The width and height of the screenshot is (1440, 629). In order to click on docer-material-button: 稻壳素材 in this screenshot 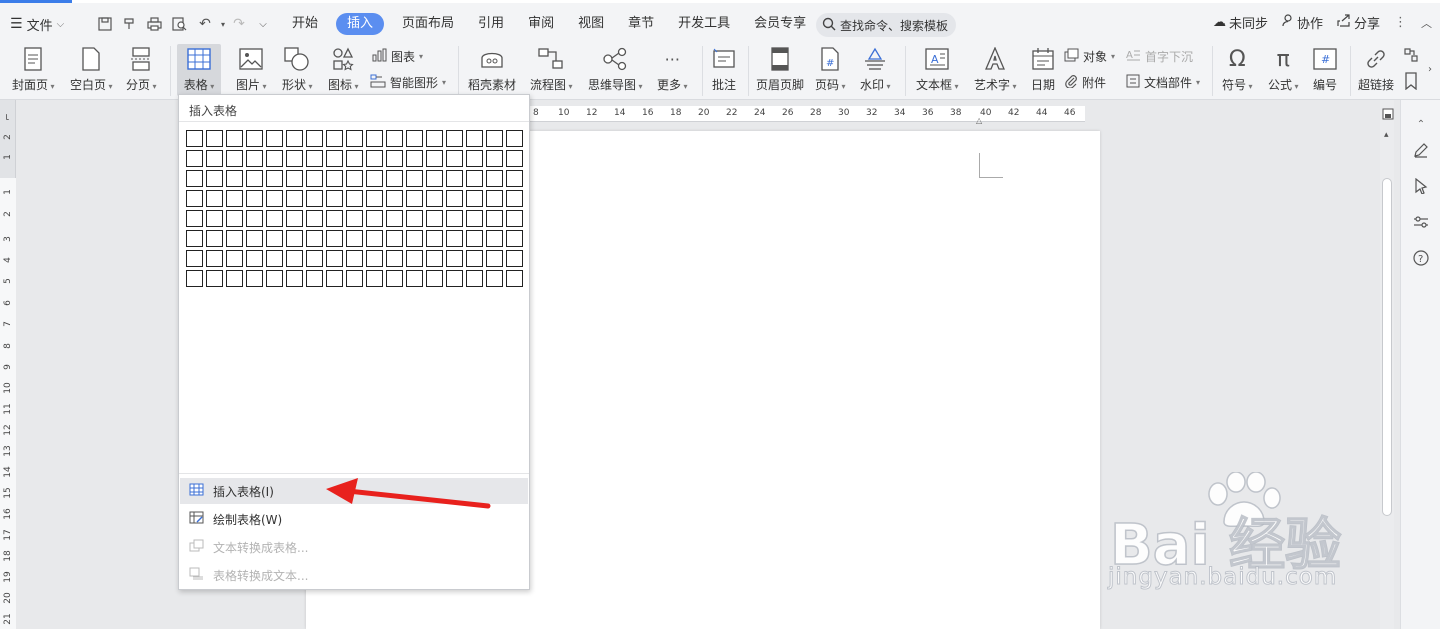, I will do `click(492, 69)`.